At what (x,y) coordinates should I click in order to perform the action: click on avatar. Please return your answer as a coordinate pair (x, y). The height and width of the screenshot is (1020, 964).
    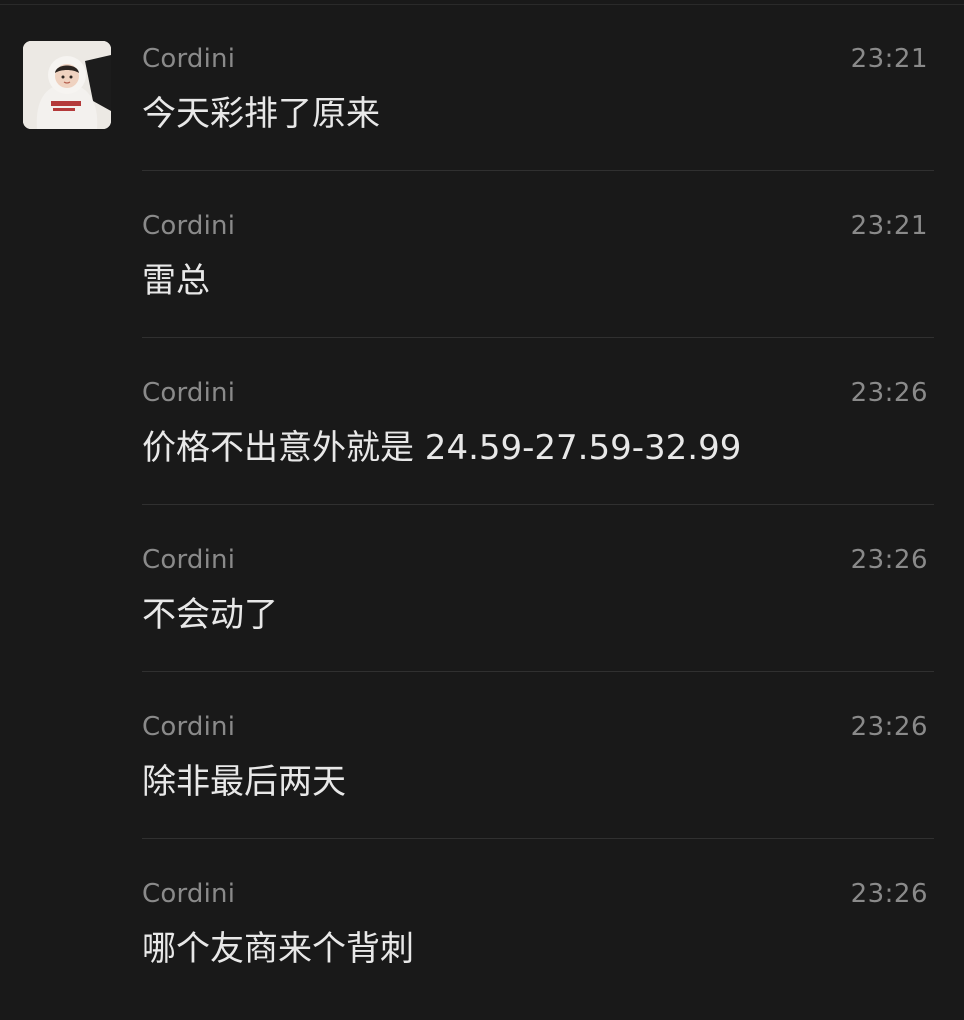
    Looking at the image, I should click on (67, 85).